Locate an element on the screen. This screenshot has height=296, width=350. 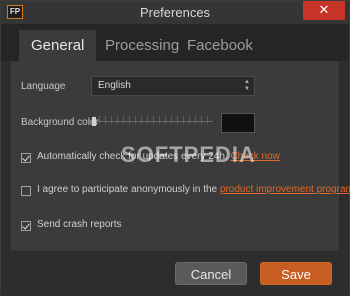
window-title: Preferences is located at coordinates (175, 12).